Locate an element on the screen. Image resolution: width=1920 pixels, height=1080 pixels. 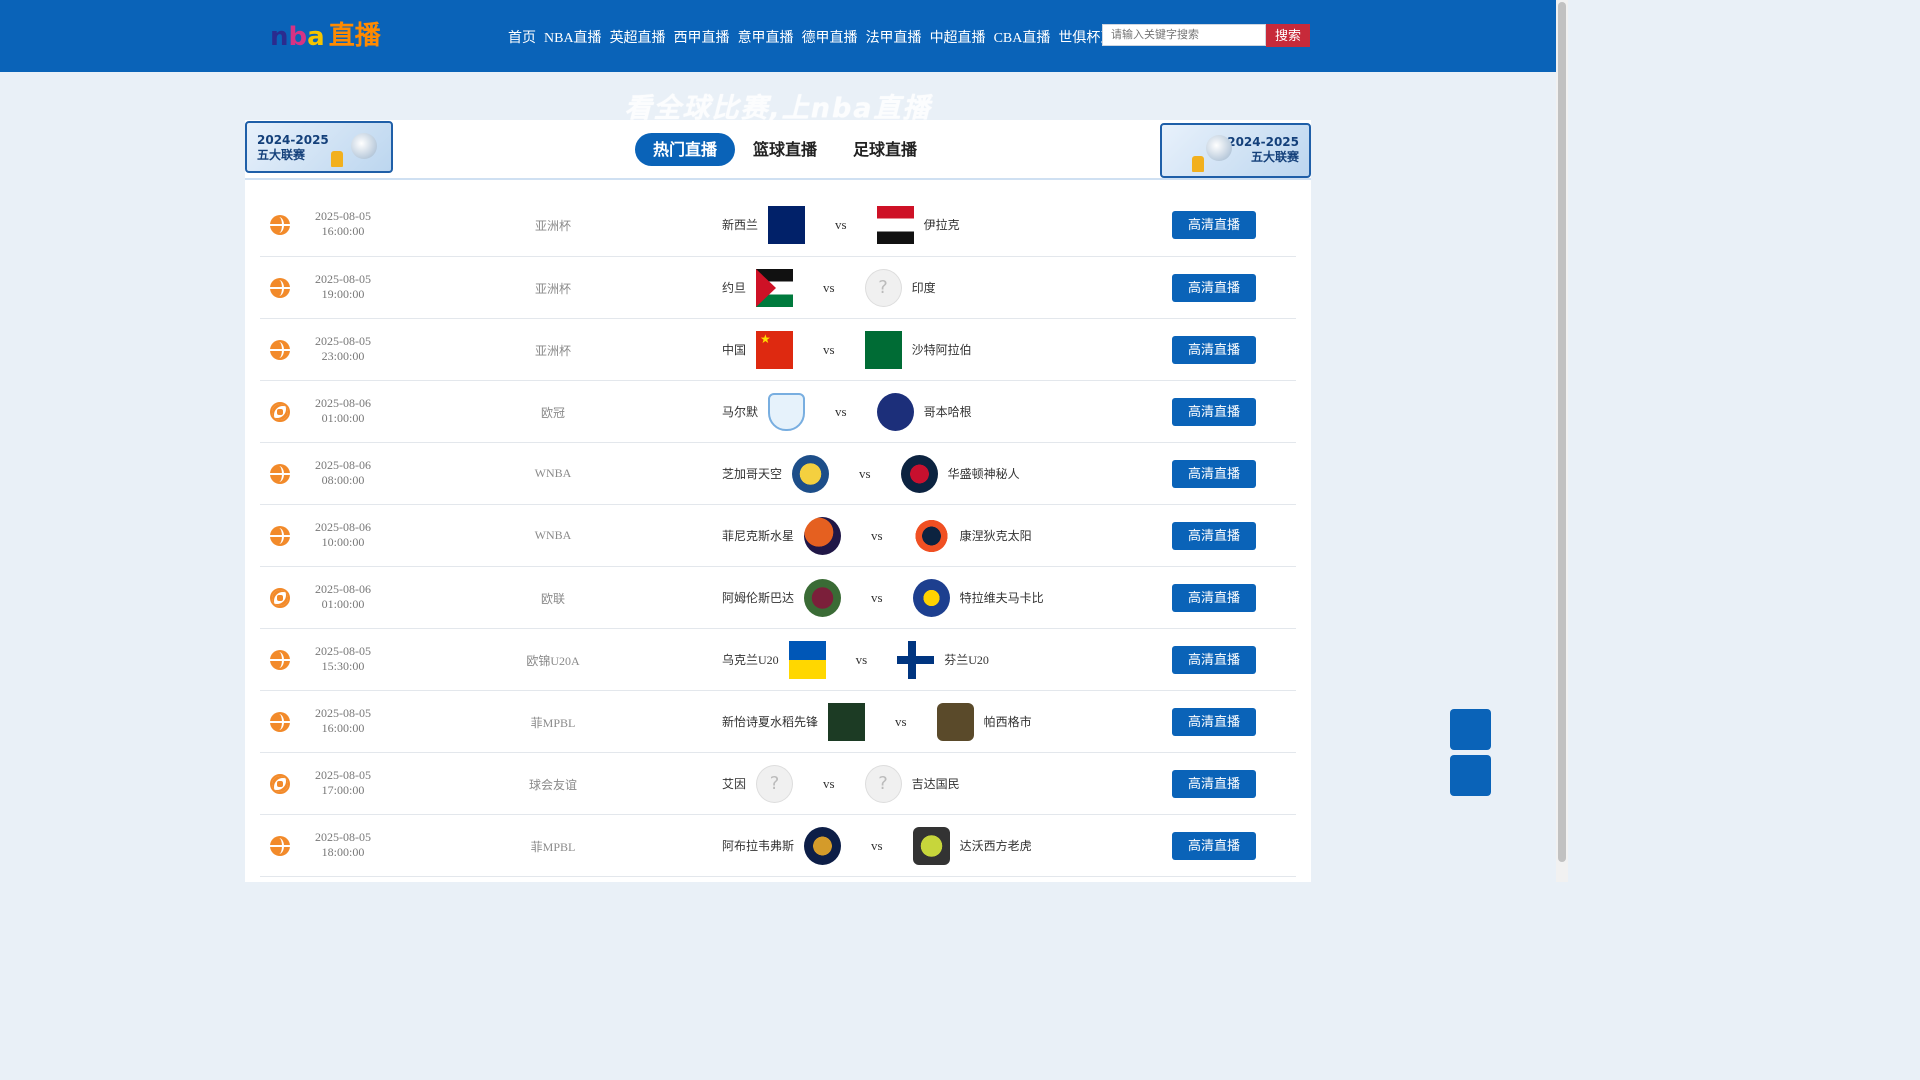
logo-letter-a: a is located at coordinates (316, 37).